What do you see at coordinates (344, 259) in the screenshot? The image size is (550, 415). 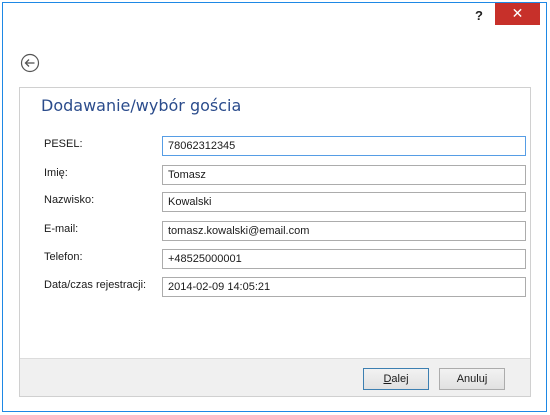 I see `phone-input` at bounding box center [344, 259].